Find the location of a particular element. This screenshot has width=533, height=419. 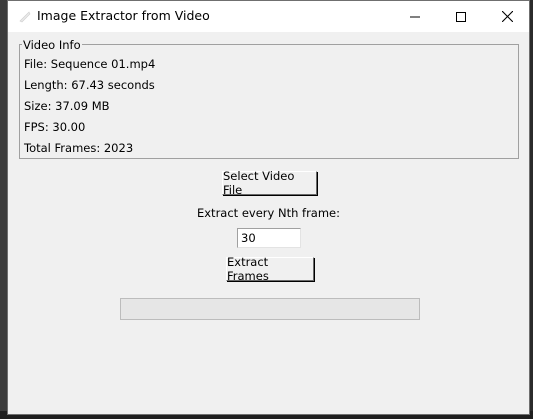

video-info-legend: Video Info is located at coordinates (52, 45).